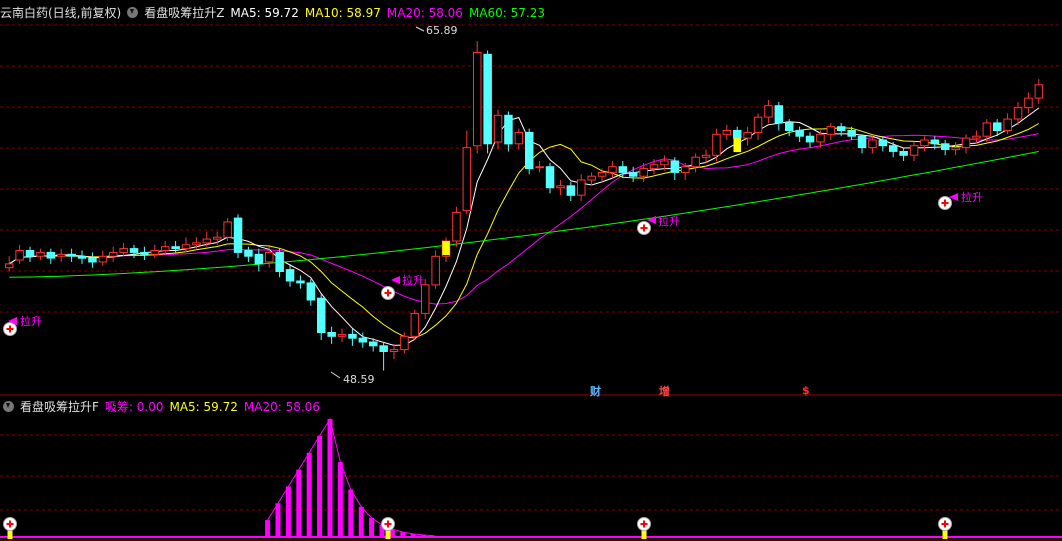 Image resolution: width=1062 pixels, height=541 pixels. What do you see at coordinates (972, 197) in the screenshot?
I see `signal-label-4: 拉升` at bounding box center [972, 197].